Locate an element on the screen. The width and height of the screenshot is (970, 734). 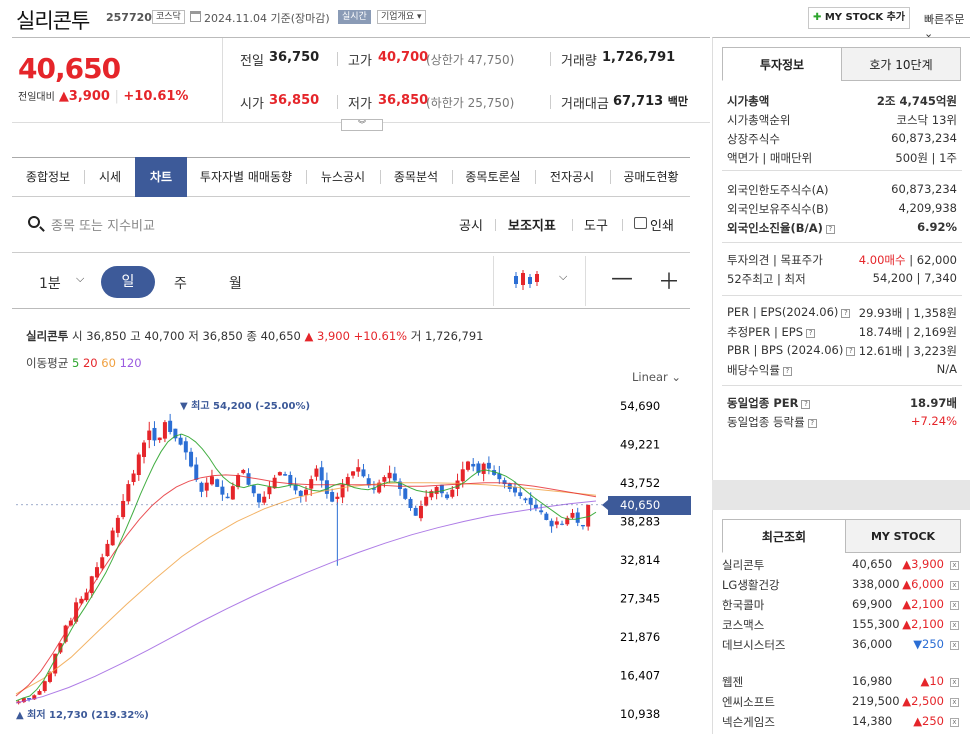
compare-search-input: 종목 또는 지수비교 is located at coordinates (103, 224).